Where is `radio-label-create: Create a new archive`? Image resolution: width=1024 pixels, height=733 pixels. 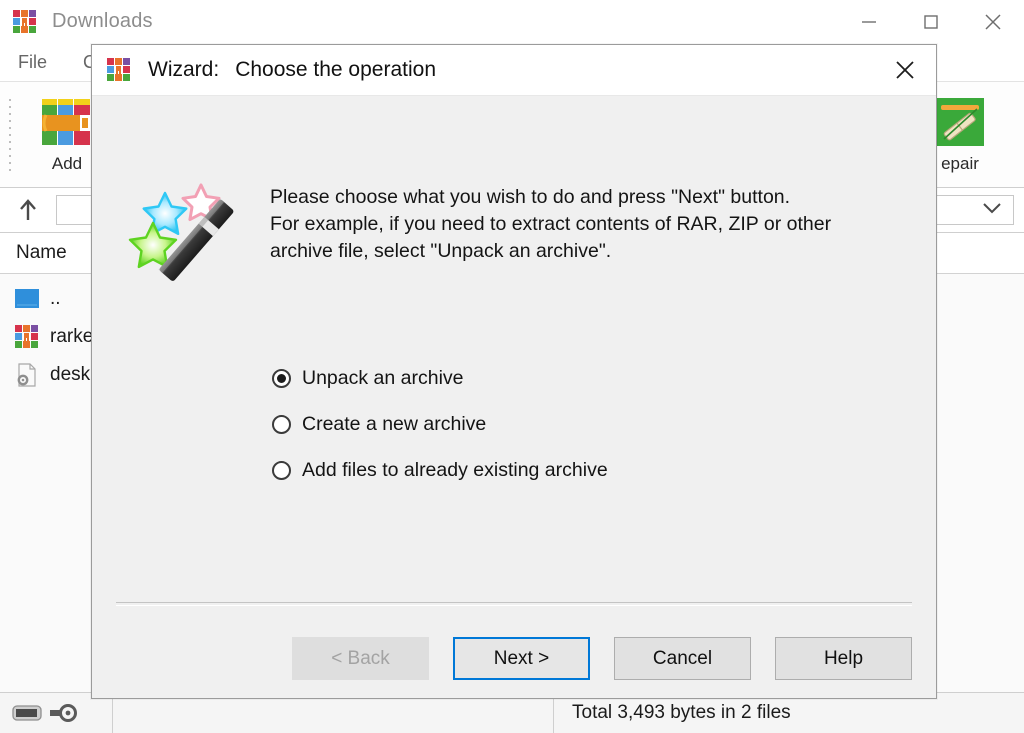
radio-label-create: Create a new archive is located at coordinates (394, 423).